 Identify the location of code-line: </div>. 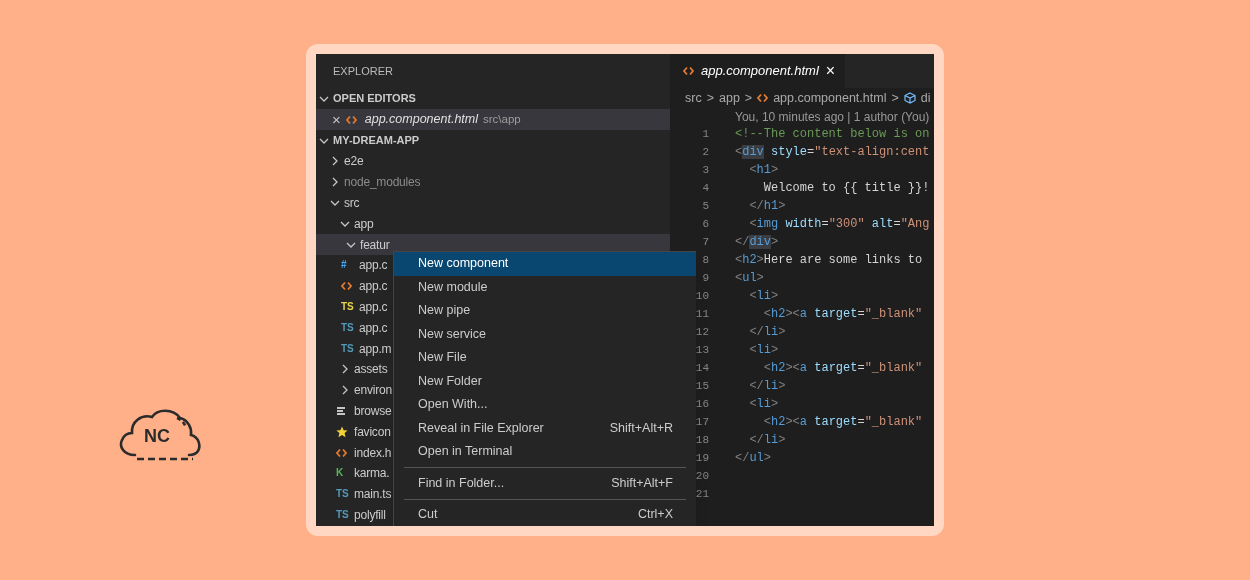
(757, 242).